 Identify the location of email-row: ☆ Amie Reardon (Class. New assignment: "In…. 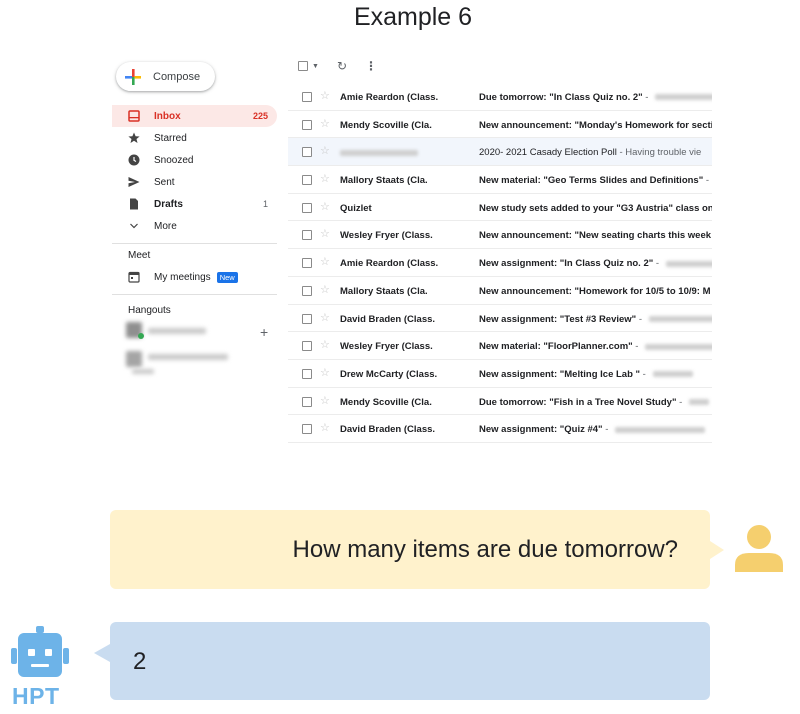
(500, 263).